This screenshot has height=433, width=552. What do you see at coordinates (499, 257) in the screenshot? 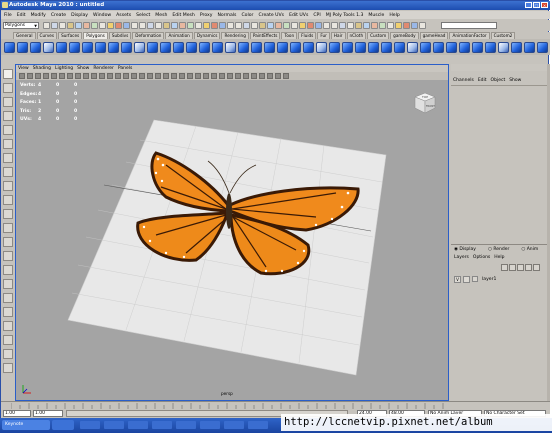
I see `layer-help-menu: Help` at bounding box center [499, 257].